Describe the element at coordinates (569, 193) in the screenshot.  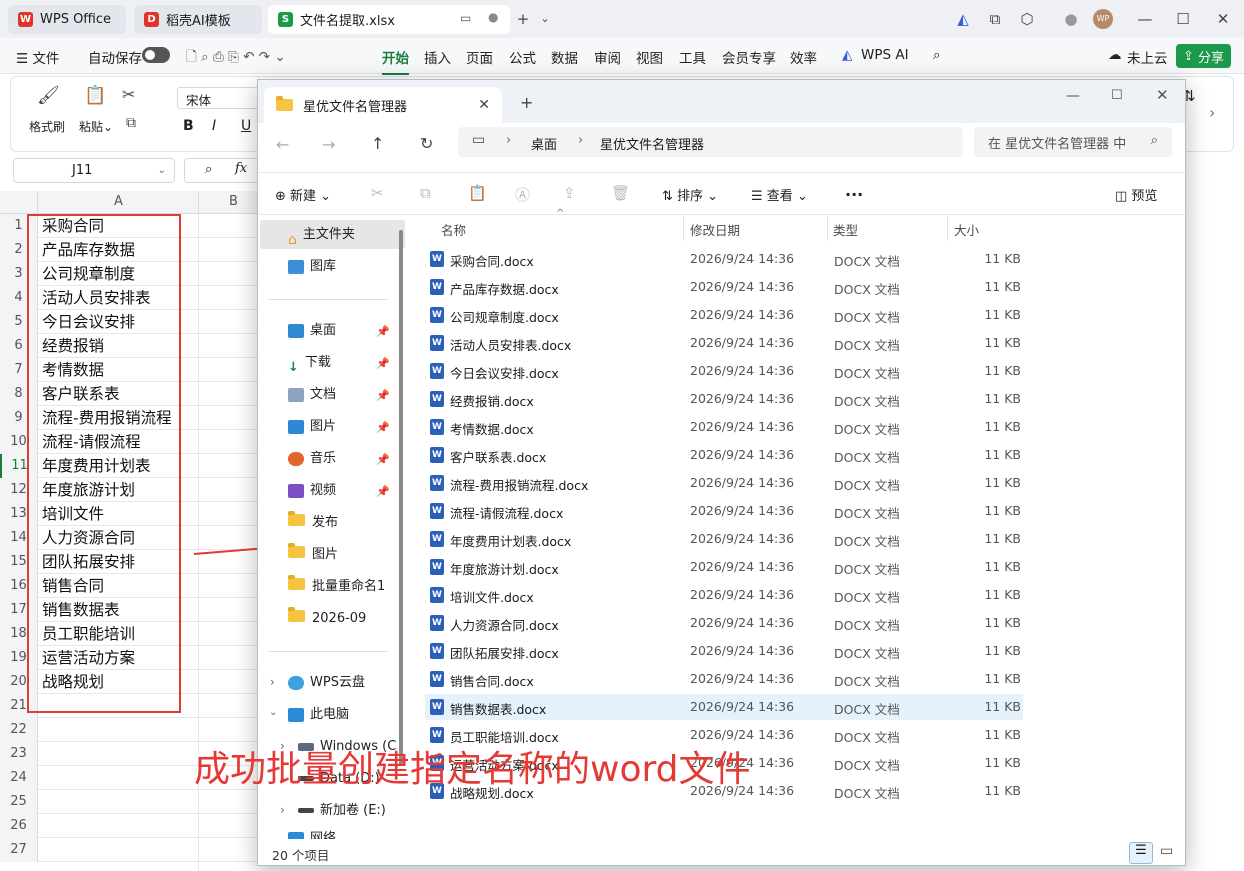
I see `share-icon: ⇪` at that location.